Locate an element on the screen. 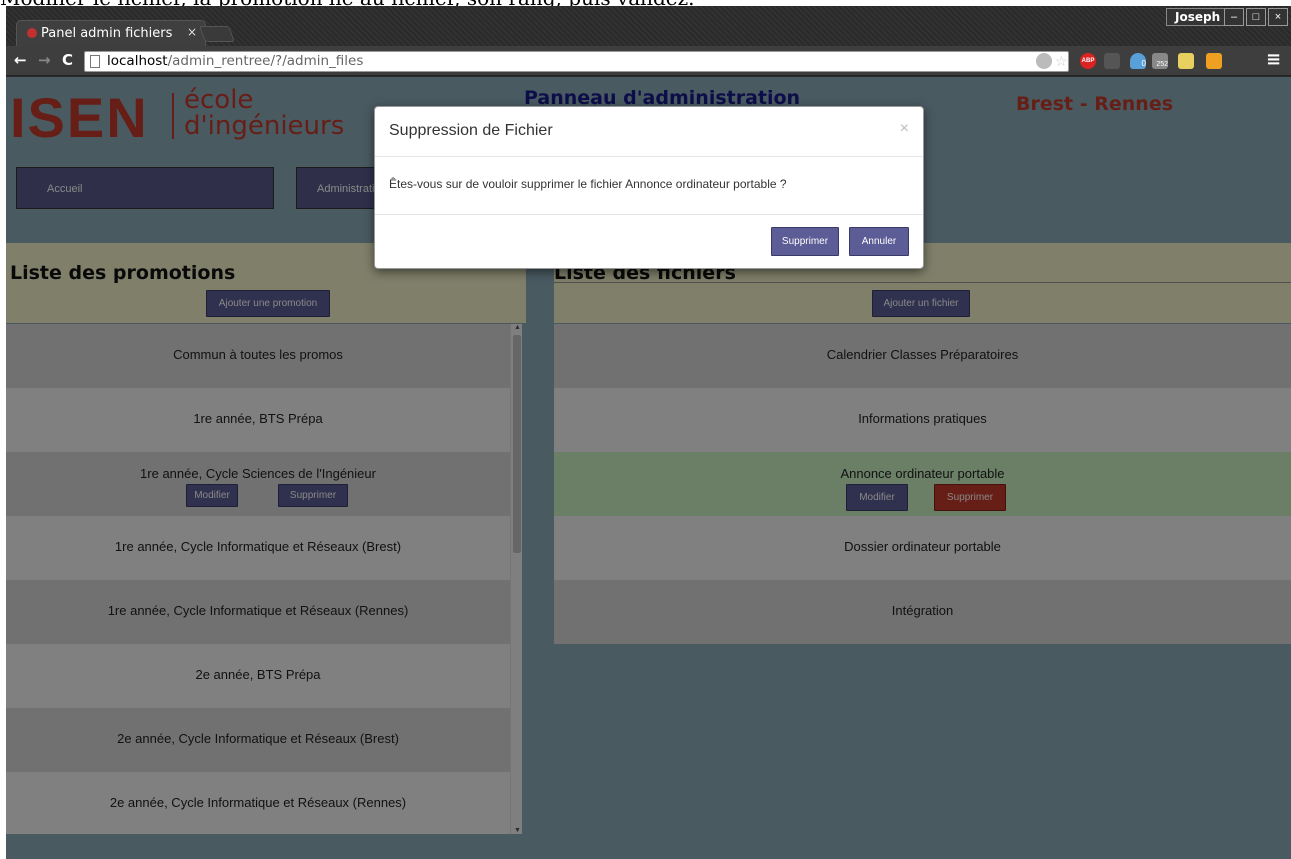 The width and height of the screenshot is (1291, 859). star-bookmark-icon: ☆ is located at coordinates (1063, 61).